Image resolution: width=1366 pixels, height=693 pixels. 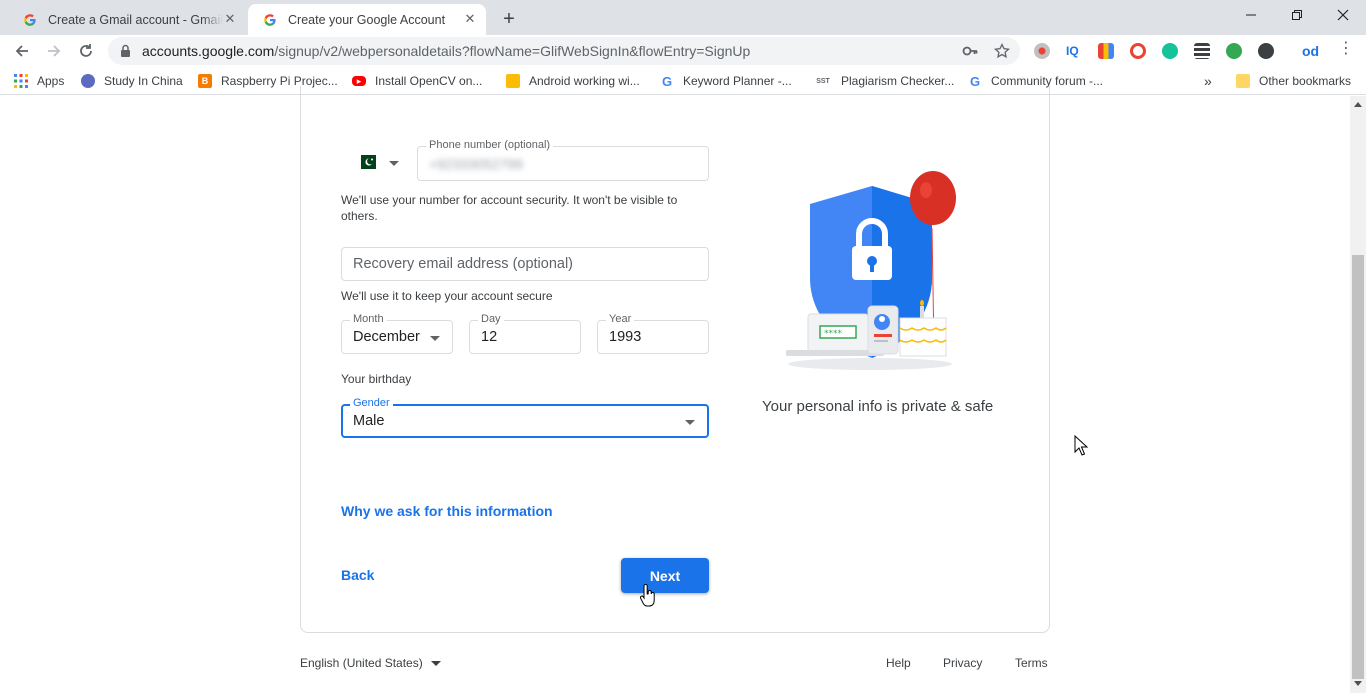 I want to click on extension-globe-icon, so click(x=1042, y=51).